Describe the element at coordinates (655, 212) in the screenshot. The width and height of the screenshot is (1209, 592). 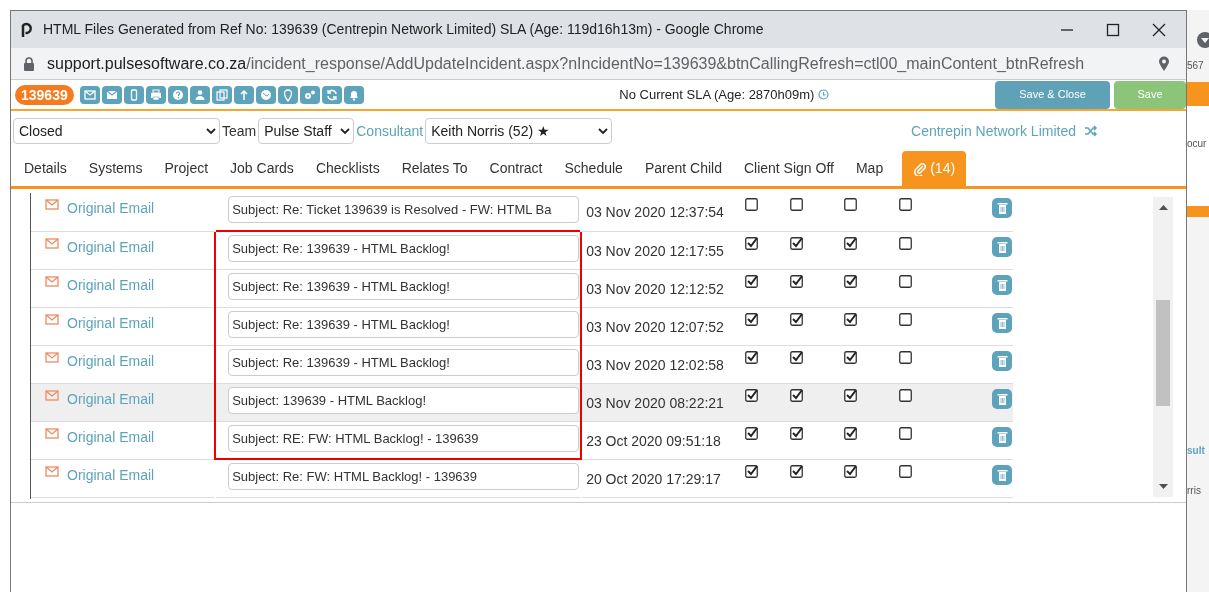
I see `date-text: 03 Nov 2020 12:37:54` at that location.